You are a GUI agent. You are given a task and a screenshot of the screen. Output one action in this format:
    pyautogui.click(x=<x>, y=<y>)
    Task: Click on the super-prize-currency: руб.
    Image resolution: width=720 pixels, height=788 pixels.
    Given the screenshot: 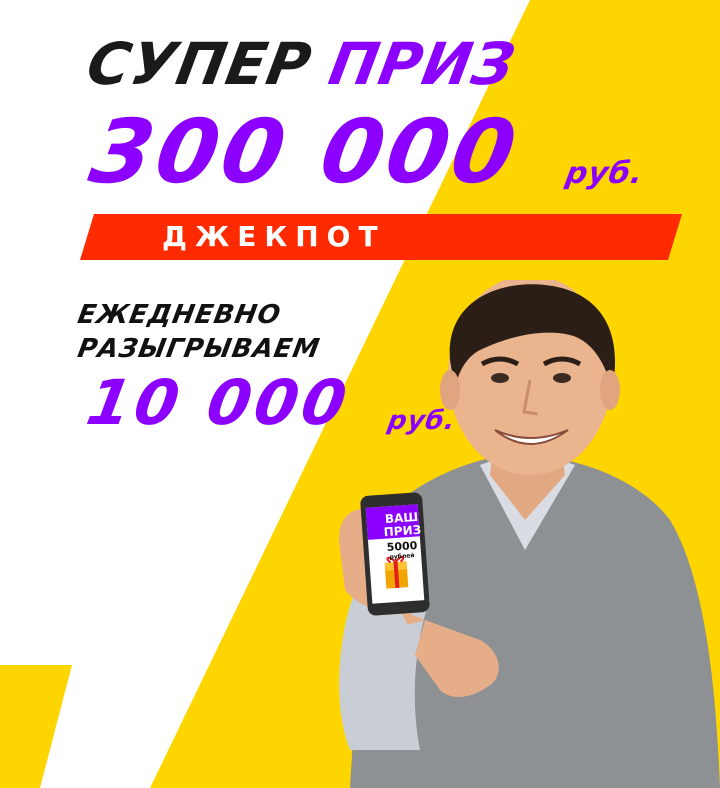 What is the action you would take?
    pyautogui.click(x=604, y=173)
    